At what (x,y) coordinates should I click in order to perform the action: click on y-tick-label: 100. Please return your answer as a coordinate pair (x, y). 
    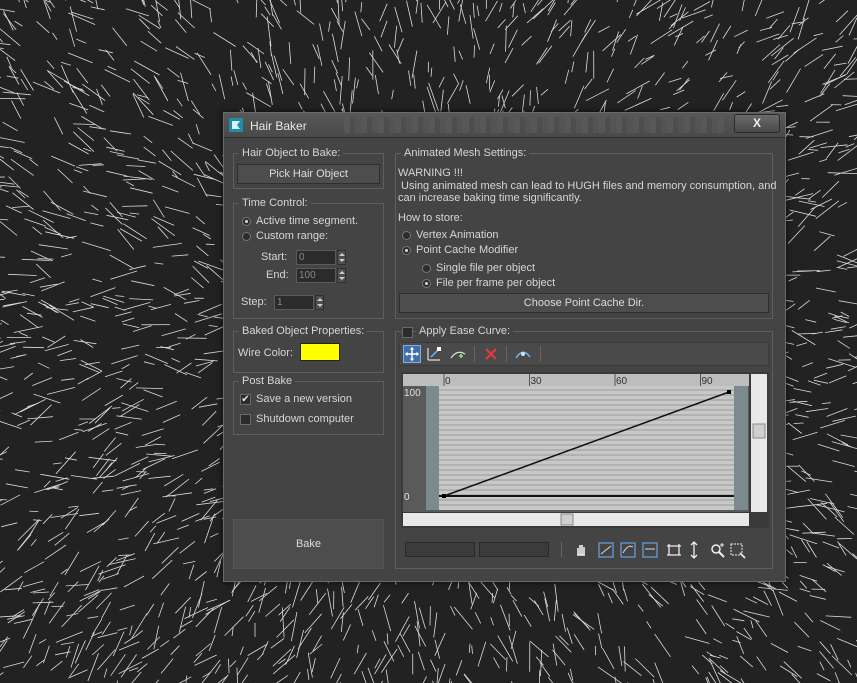
    Looking at the image, I should click on (412, 393).